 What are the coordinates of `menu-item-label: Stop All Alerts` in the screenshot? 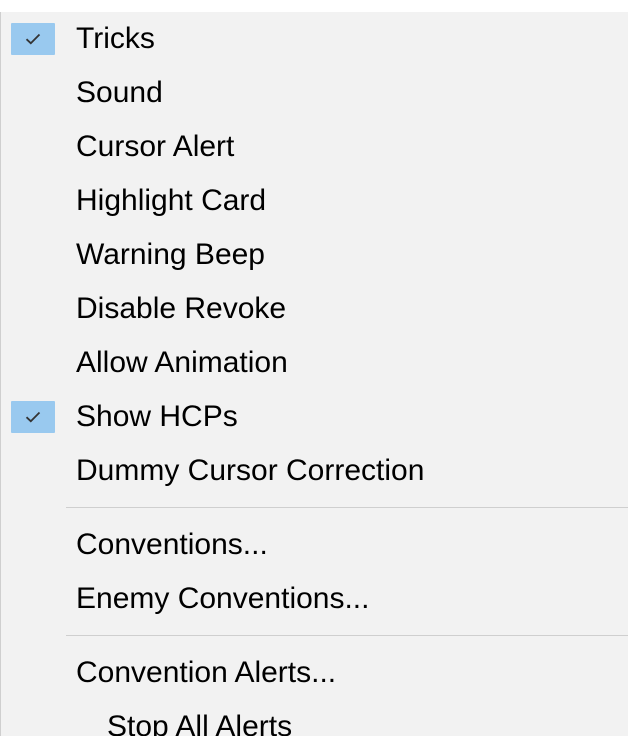 It's located at (200, 723).